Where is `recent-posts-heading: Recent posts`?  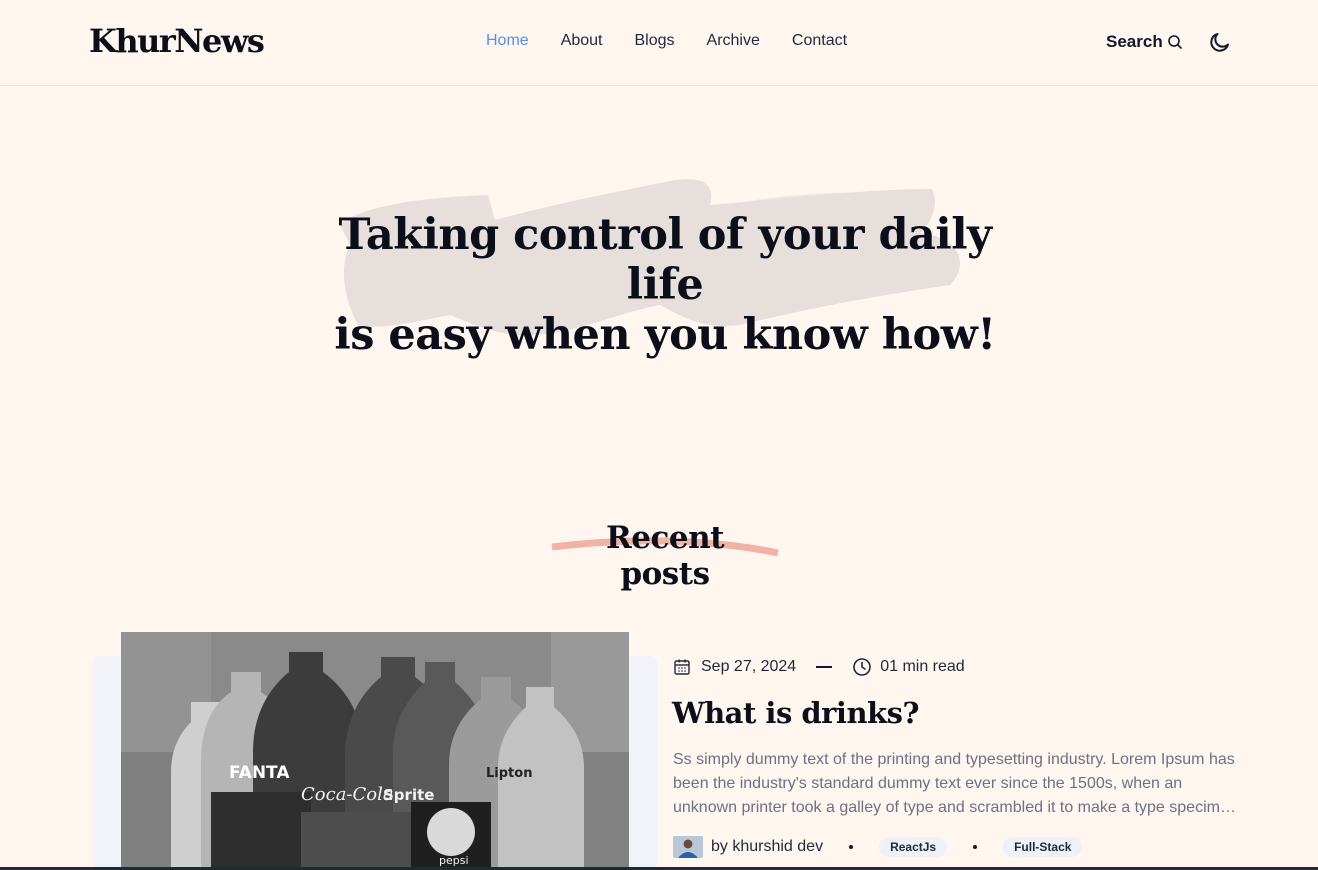 recent-posts-heading: Recent posts is located at coordinates (665, 556).